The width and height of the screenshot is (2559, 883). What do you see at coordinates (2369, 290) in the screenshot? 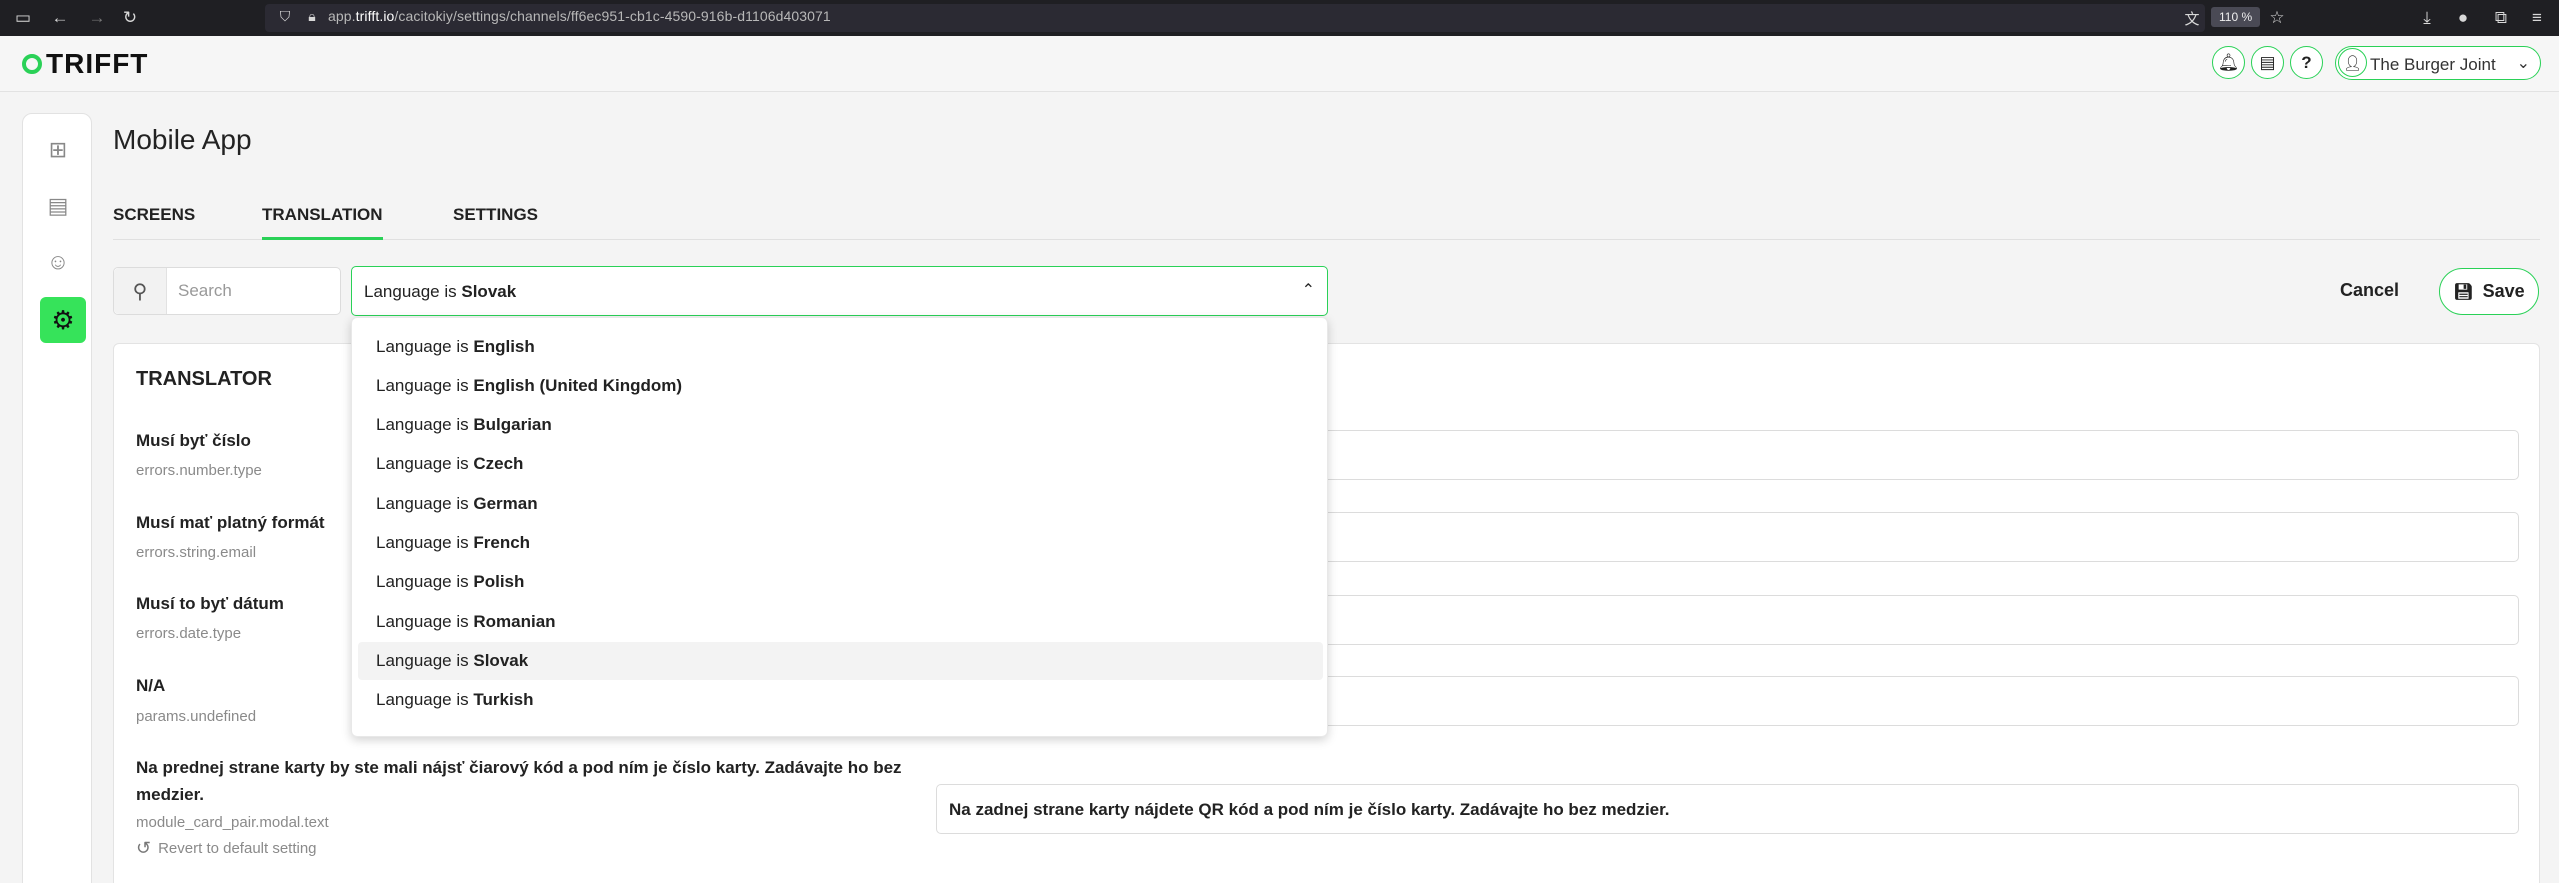
I see `cancel-button: Cancel` at bounding box center [2369, 290].